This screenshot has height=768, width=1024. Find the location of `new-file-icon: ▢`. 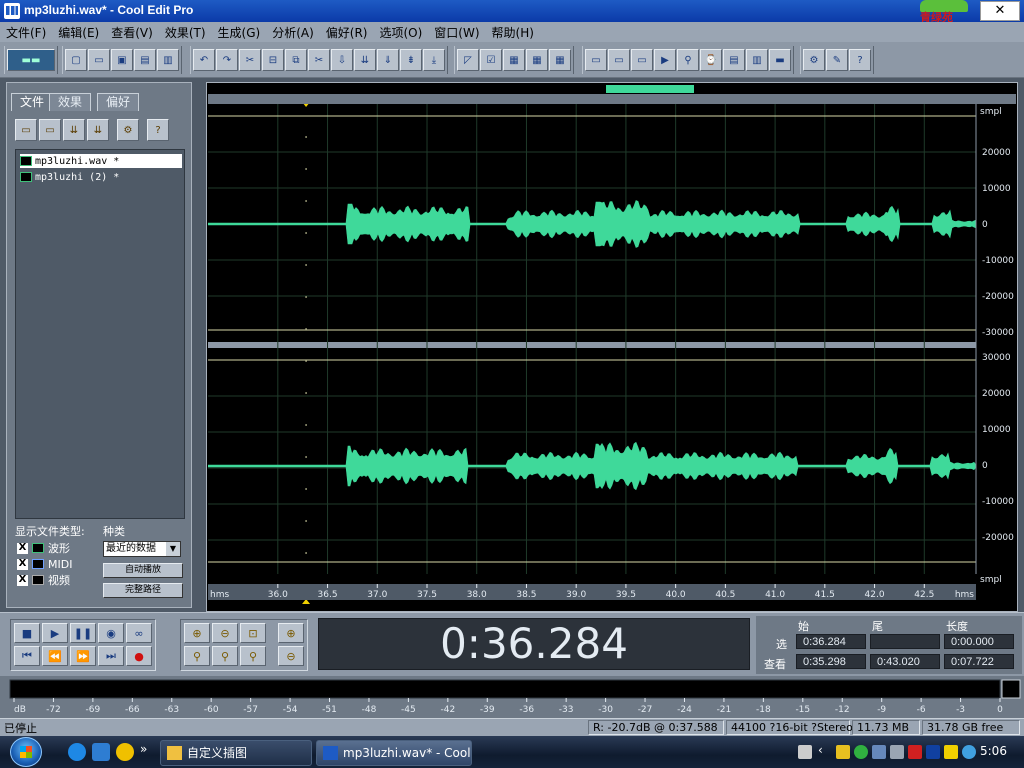

new-file-icon: ▢ is located at coordinates (76, 60).